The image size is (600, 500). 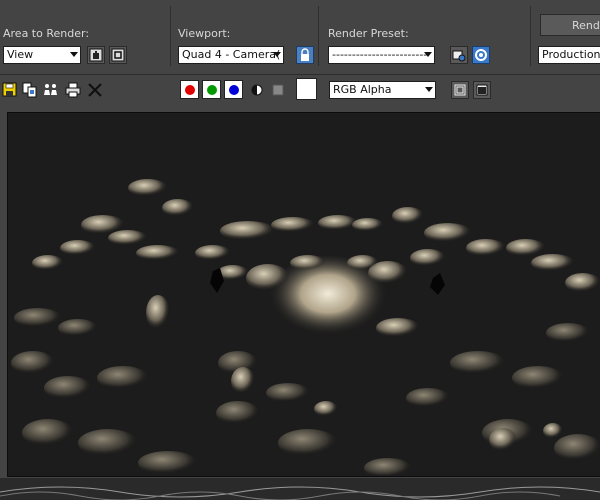 What do you see at coordinates (204, 33) in the screenshot?
I see `viewport-label: Viewport:` at bounding box center [204, 33].